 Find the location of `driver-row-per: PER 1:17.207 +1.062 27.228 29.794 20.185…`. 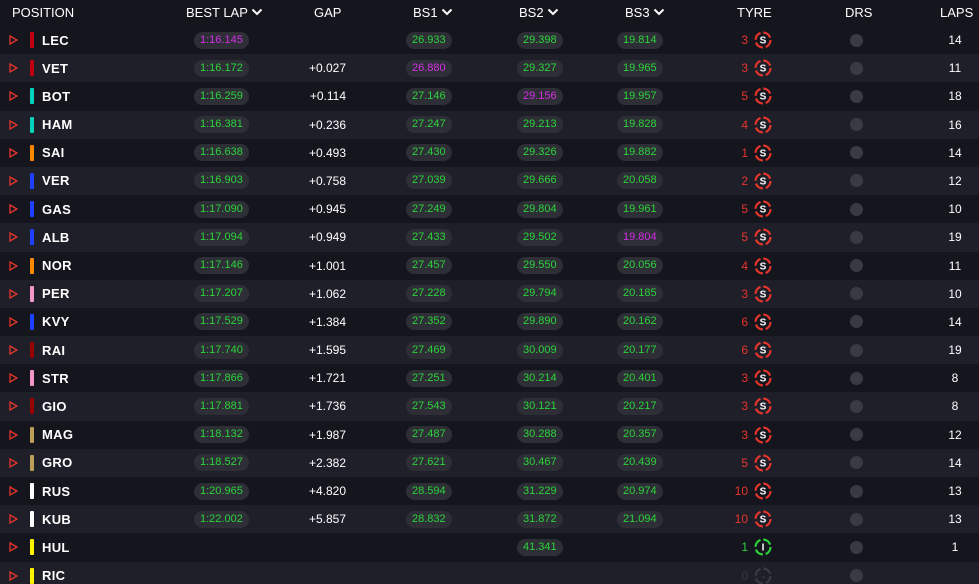

driver-row-per: PER 1:17.207 +1.062 27.228 29.794 20.185… is located at coordinates (489, 293).